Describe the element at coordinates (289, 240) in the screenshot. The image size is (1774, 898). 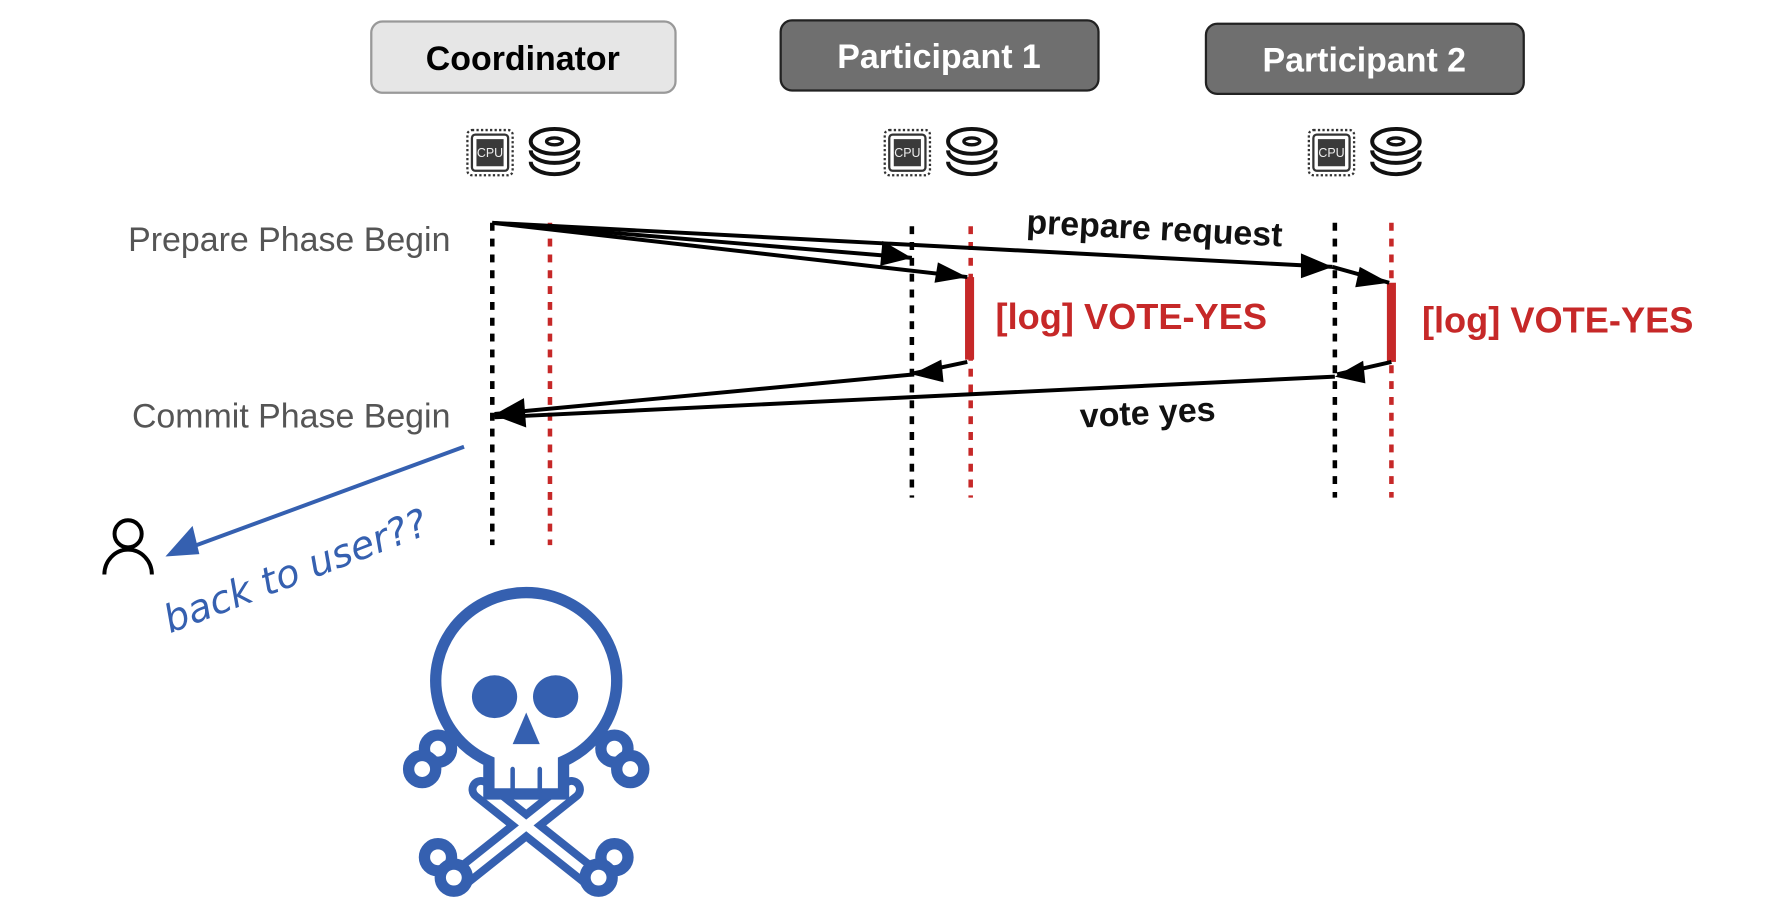
I see `prepare-phase-label: Prepare Phase Begin` at that location.